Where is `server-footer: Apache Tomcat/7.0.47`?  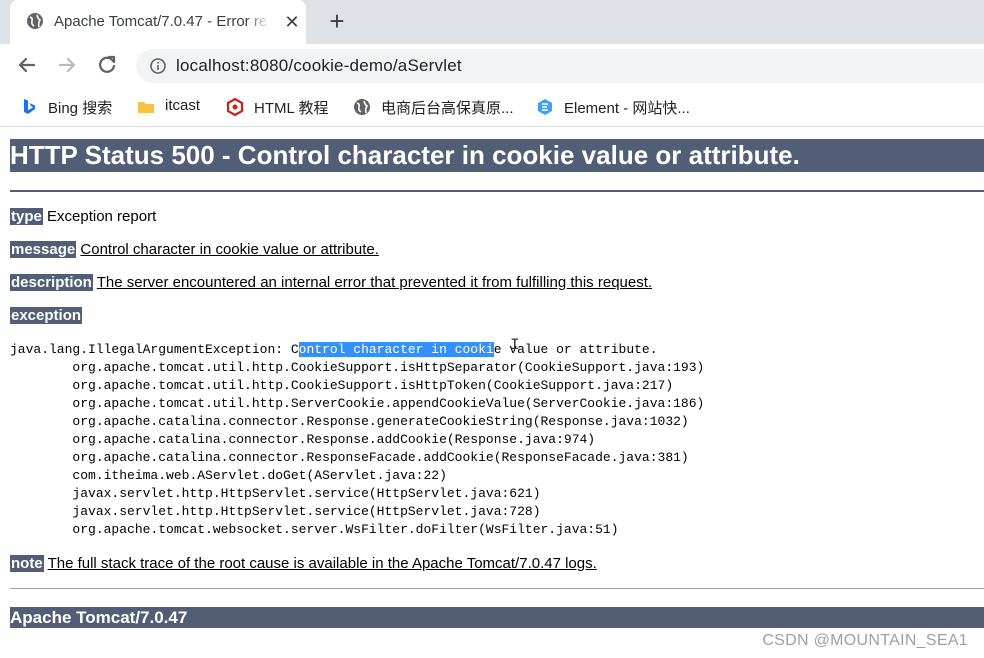
server-footer: Apache Tomcat/7.0.47 is located at coordinates (497, 617).